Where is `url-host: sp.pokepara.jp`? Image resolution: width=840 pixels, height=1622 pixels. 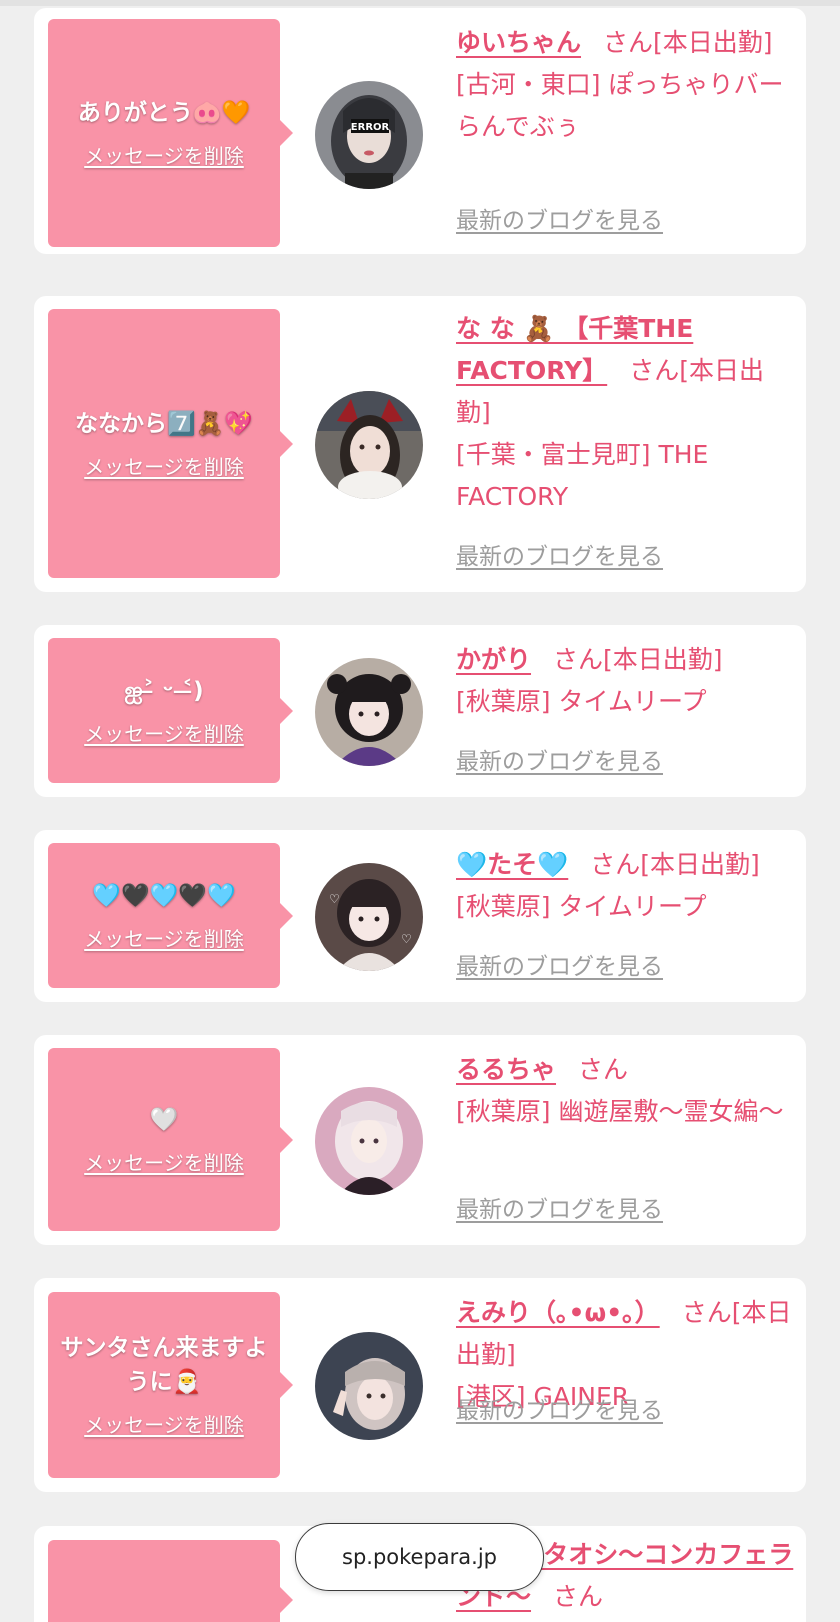
url-host: sp.pokepara.jp is located at coordinates (419, 1557).